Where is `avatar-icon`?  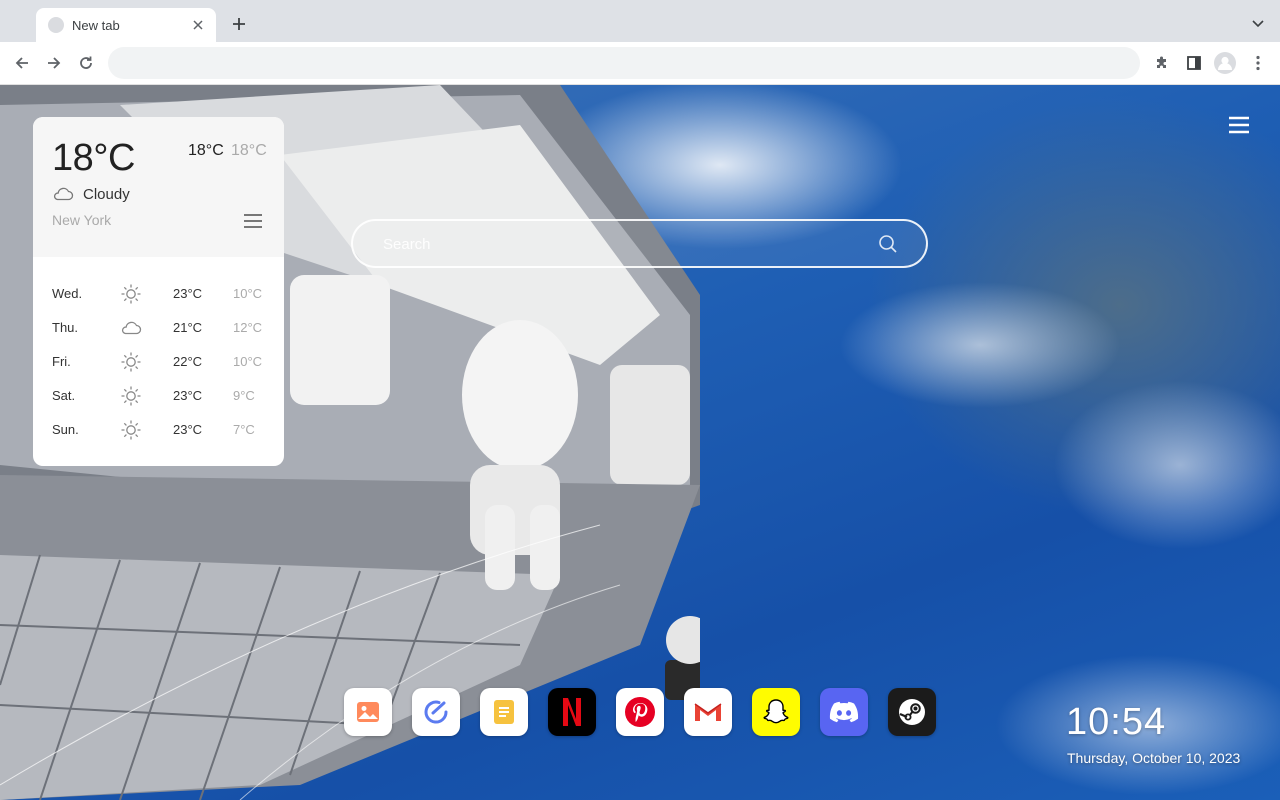
avatar-icon is located at coordinates (1225, 63).